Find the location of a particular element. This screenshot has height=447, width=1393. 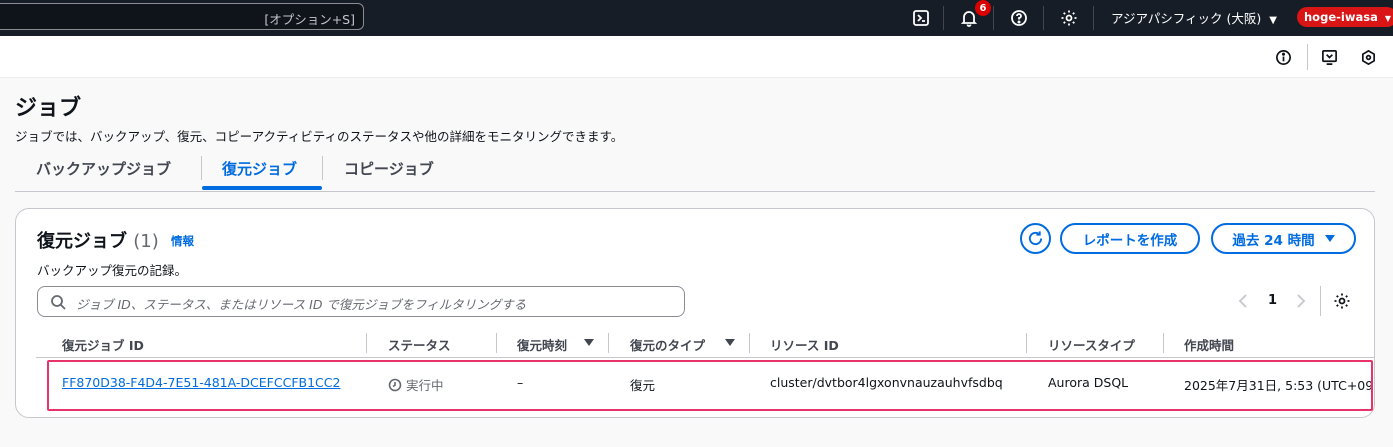

resource-id-cell: cluster/dvtbor4lgxonvnauzauhvfsdbq is located at coordinates (886, 382).